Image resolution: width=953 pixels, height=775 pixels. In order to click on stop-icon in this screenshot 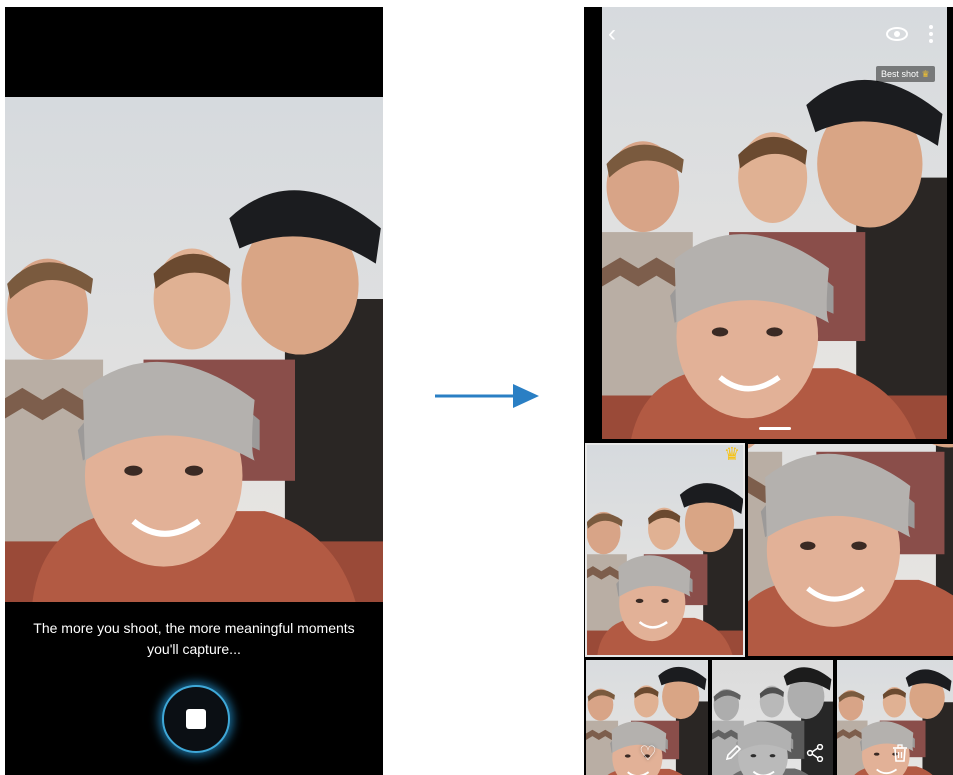, I will do `click(196, 719)`.